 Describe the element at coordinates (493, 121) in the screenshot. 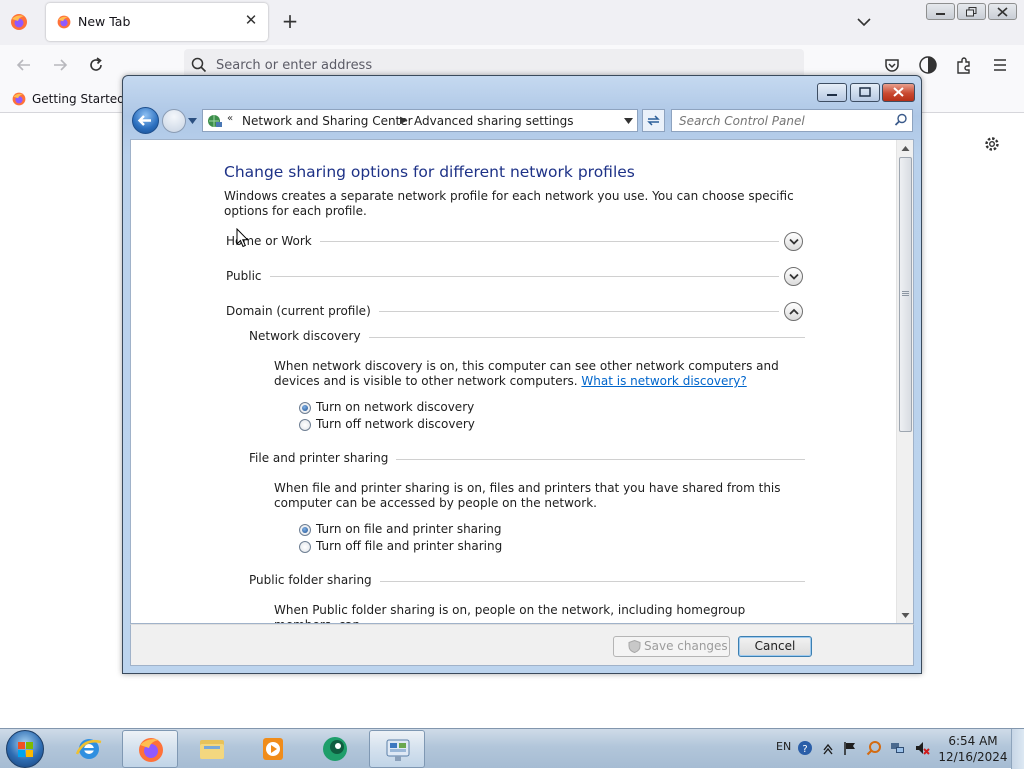

I see `breadcrumb-advanced-sharing-settings: Advanced sharing settings` at that location.